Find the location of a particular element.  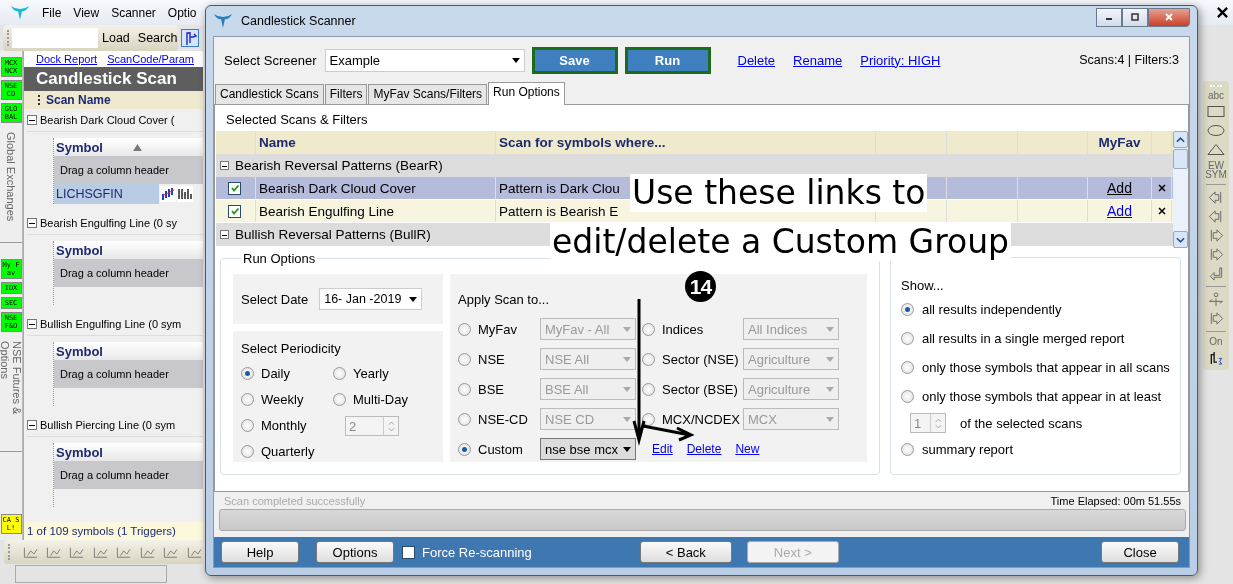

field-label: Select Date is located at coordinates (275, 299).